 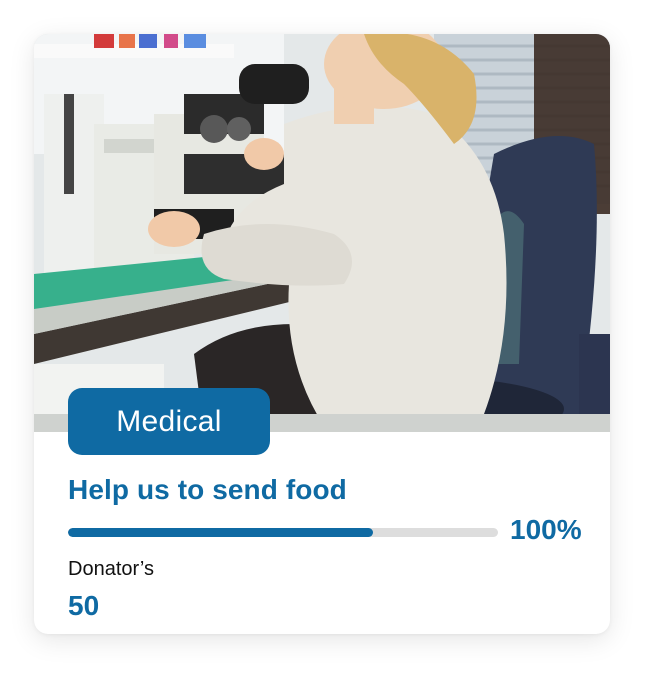 I want to click on donators-label: Donator’s, so click(x=111, y=569).